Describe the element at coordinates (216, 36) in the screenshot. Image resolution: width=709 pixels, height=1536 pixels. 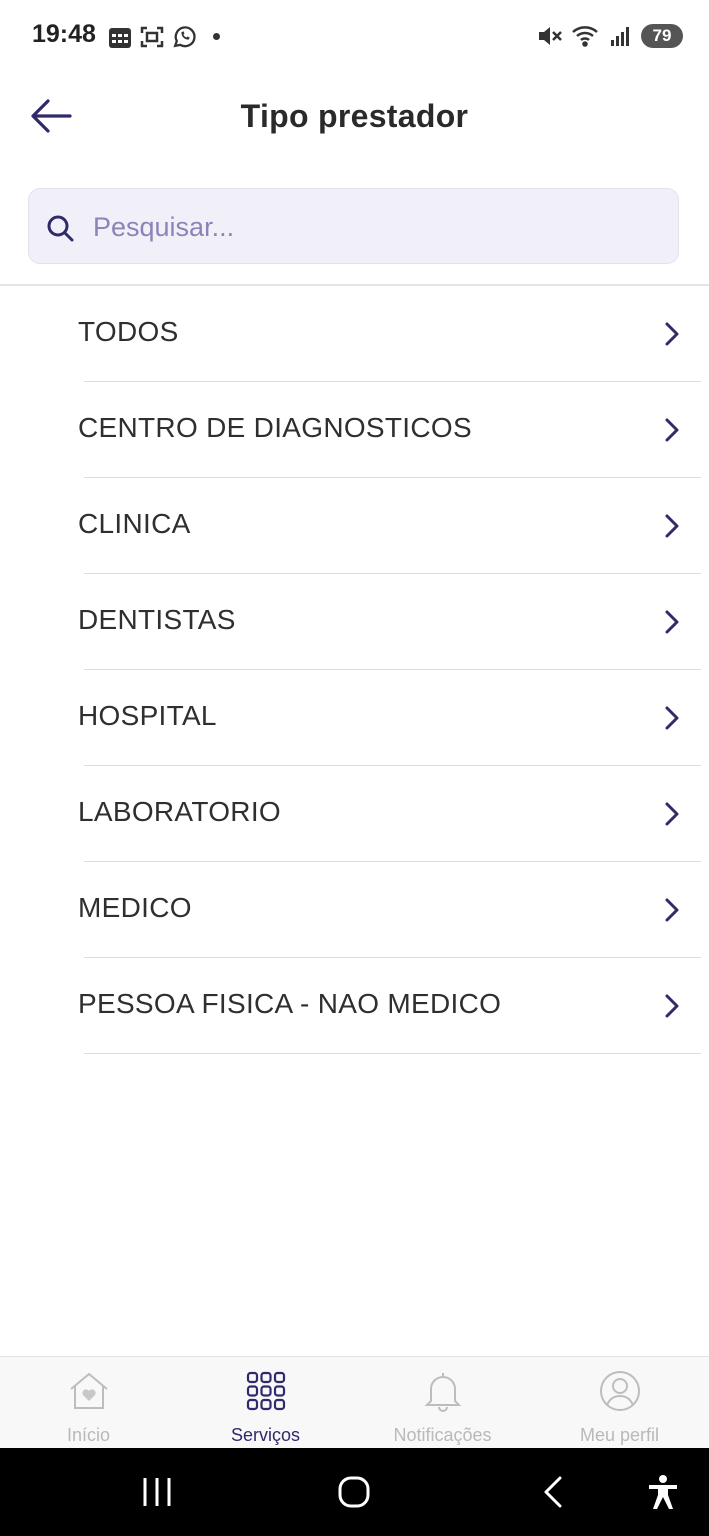
I see `notification-dot` at that location.